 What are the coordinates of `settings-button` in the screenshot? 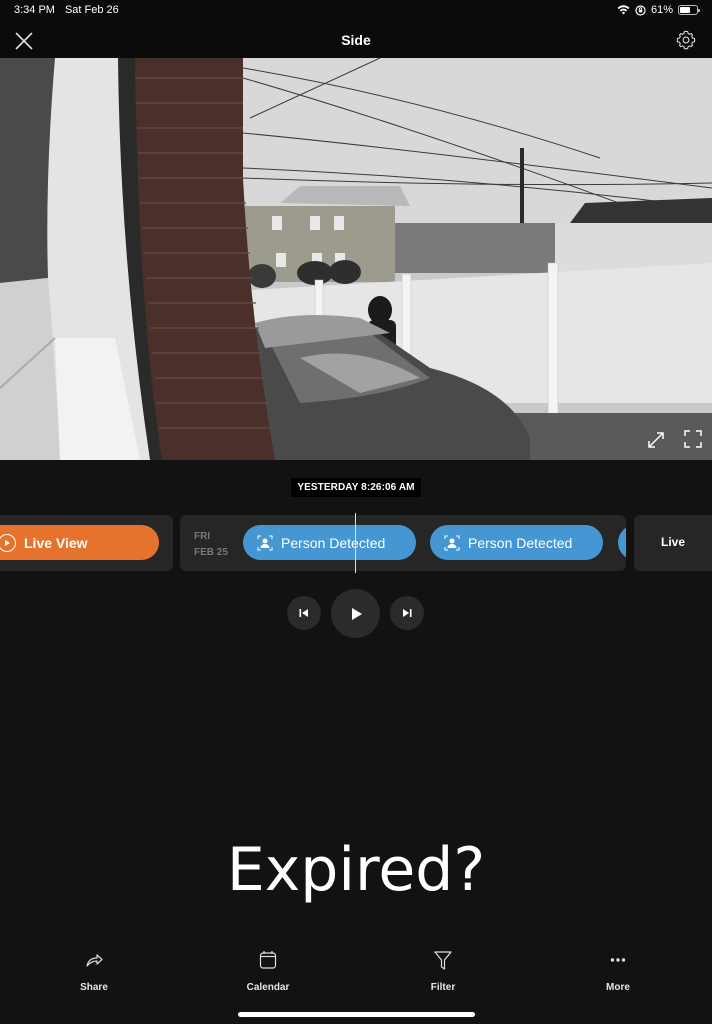 It's located at (686, 40).